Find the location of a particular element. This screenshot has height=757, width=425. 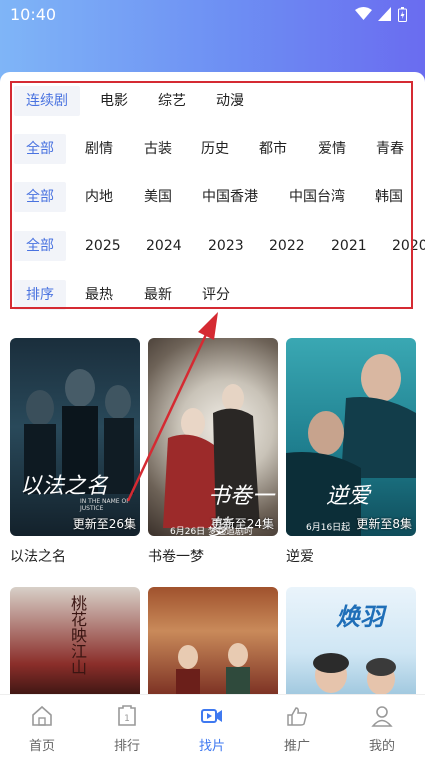

poster-small-text: 6月16日起 is located at coordinates (328, 528).